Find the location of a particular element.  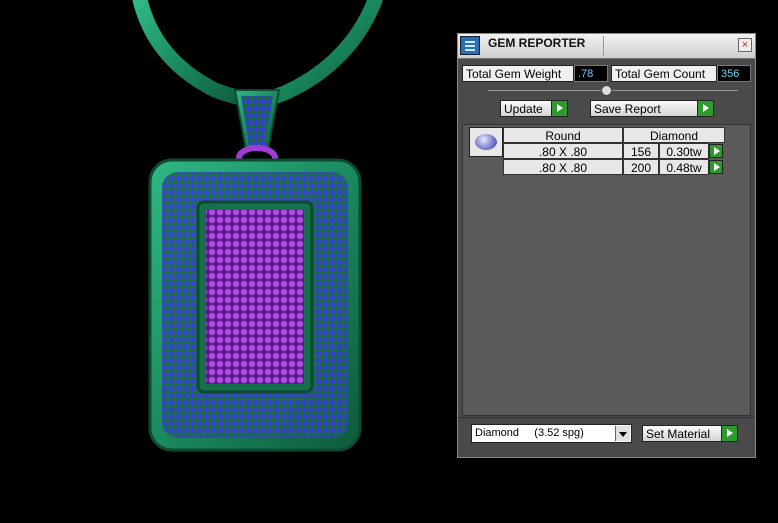

title-bar: GEM REPORTER × is located at coordinates (606, 46).